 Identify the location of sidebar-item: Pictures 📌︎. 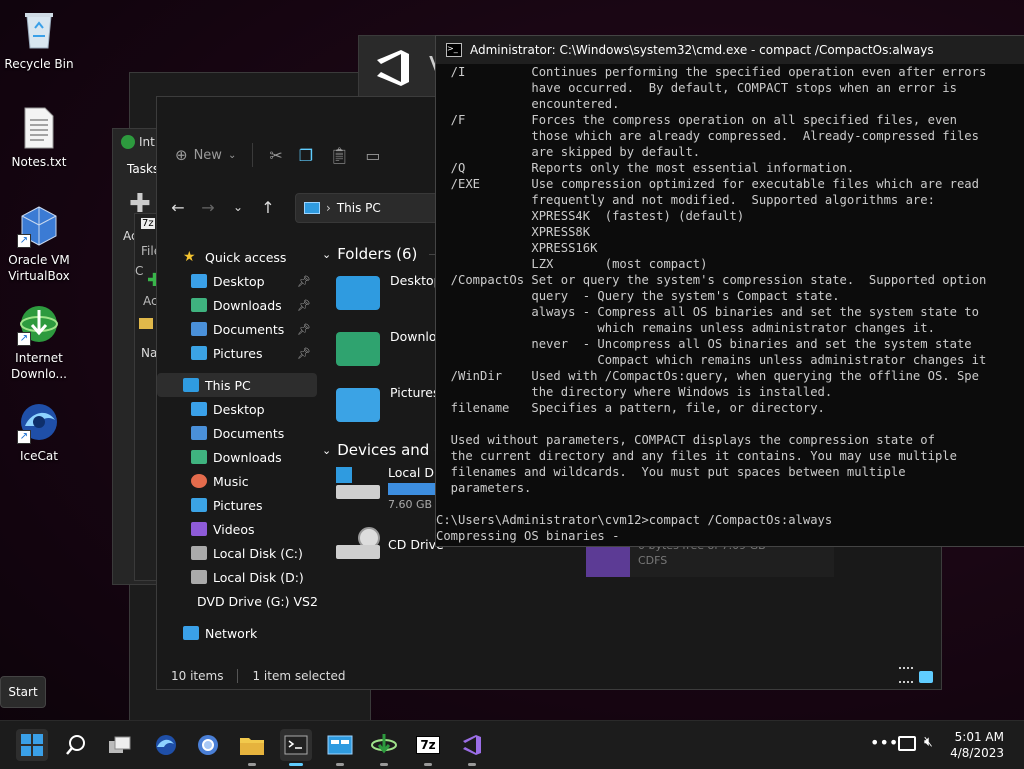
(237, 353).